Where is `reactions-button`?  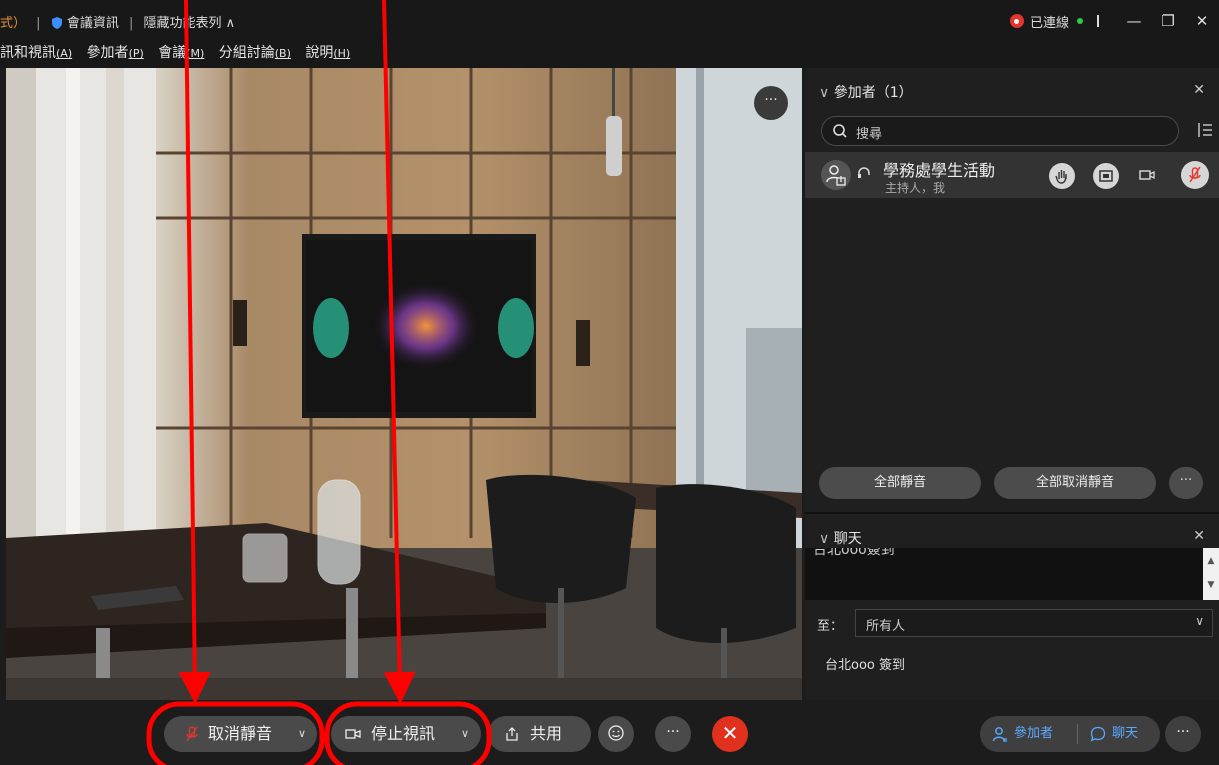 reactions-button is located at coordinates (616, 734).